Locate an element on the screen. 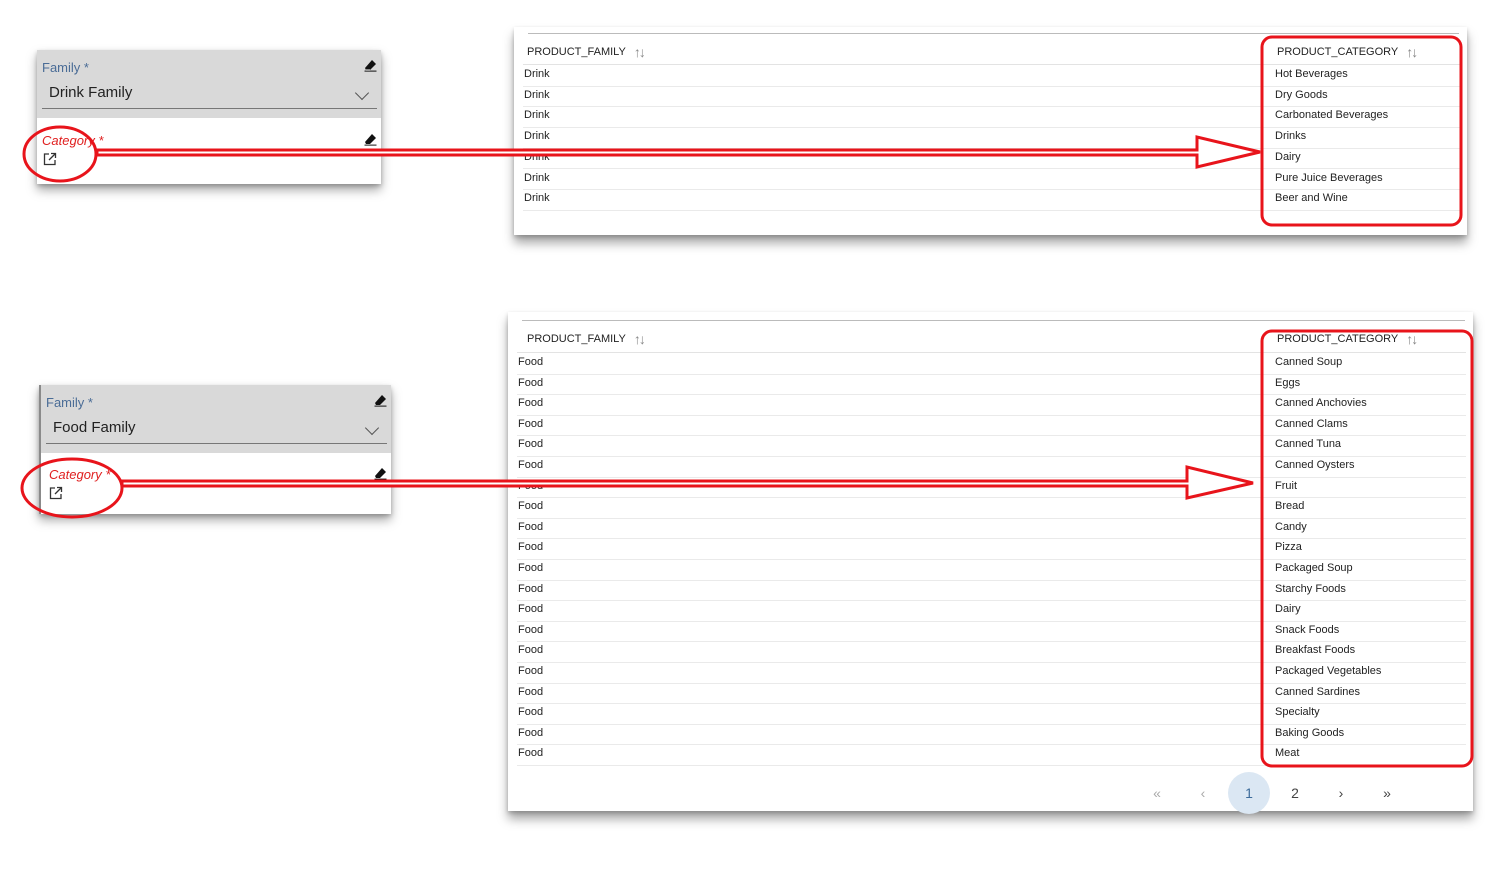  family-select-value: Food Family is located at coordinates (94, 427).